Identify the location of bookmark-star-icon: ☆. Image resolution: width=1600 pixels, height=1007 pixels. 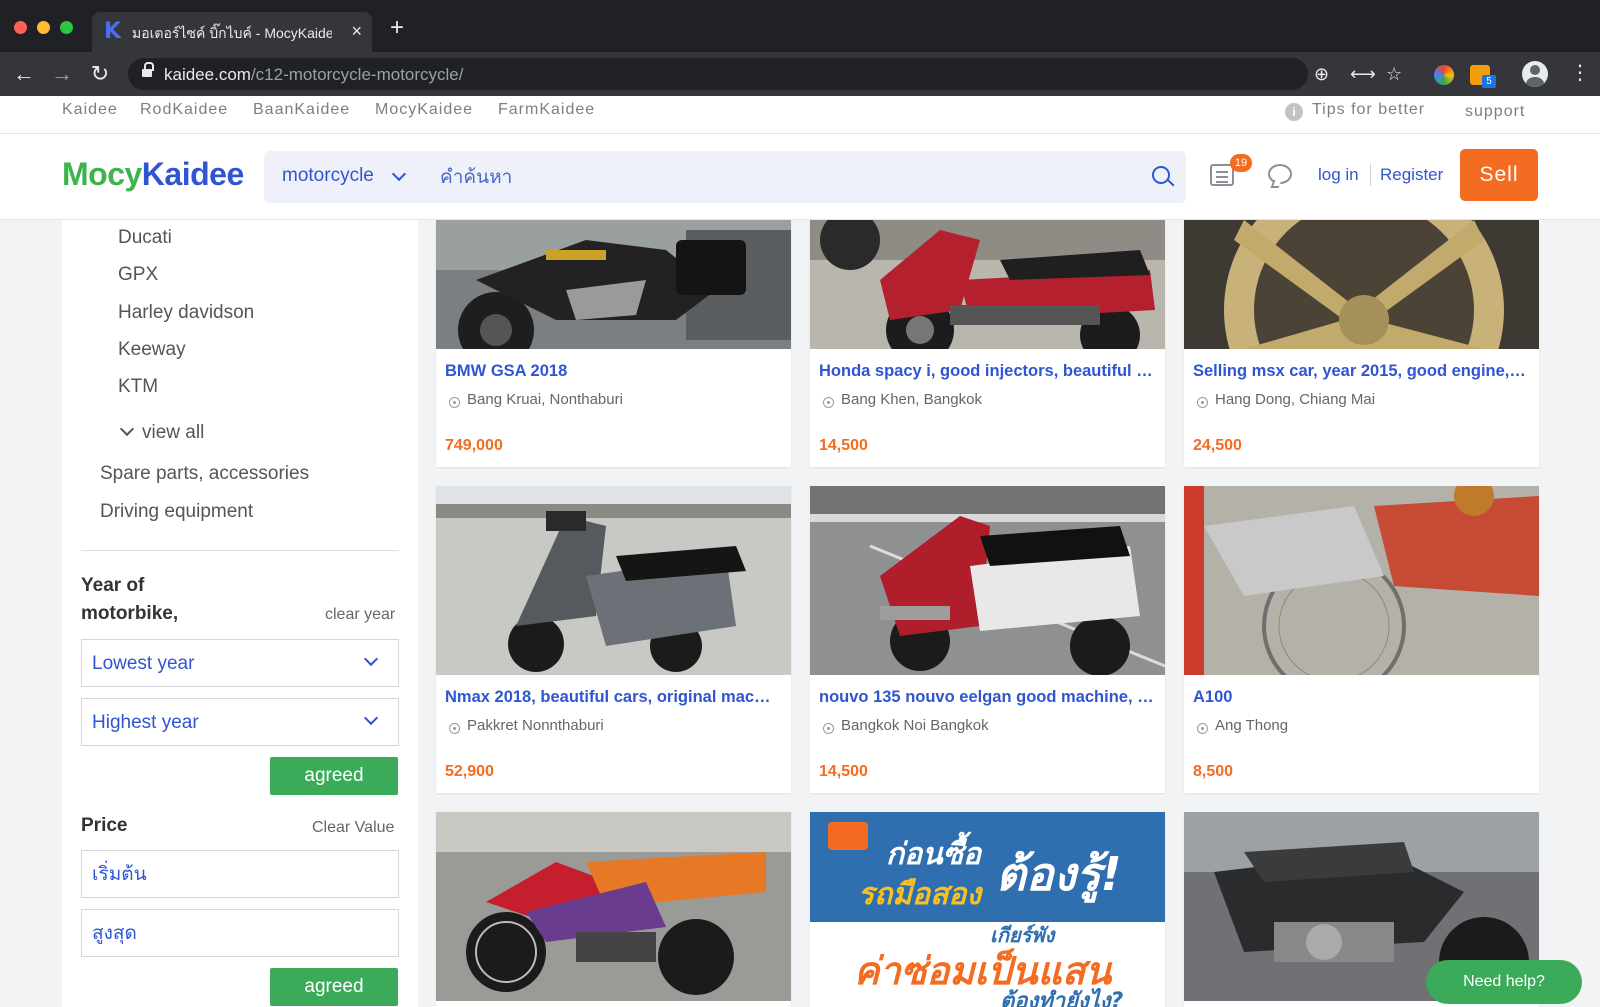
(1394, 74).